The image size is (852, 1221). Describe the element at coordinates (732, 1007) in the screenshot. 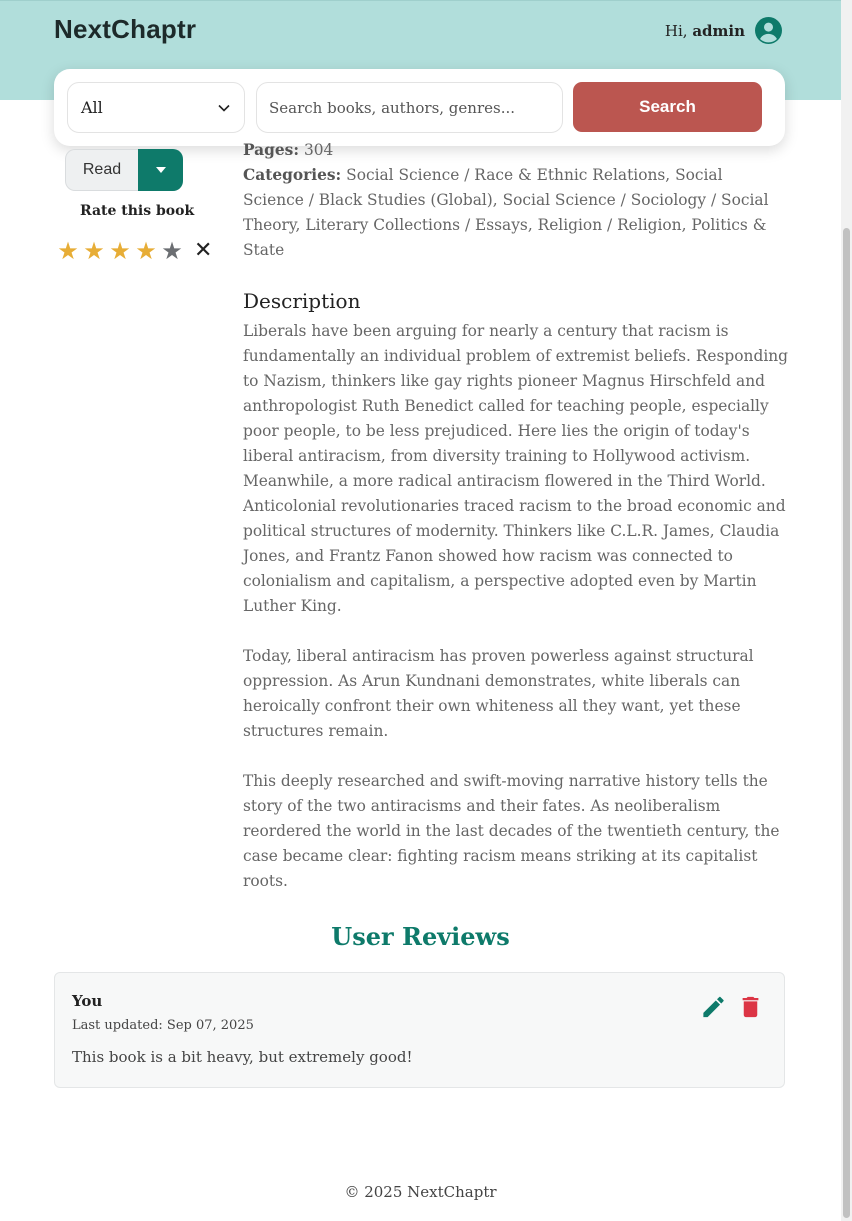

I see `review-actions` at that location.